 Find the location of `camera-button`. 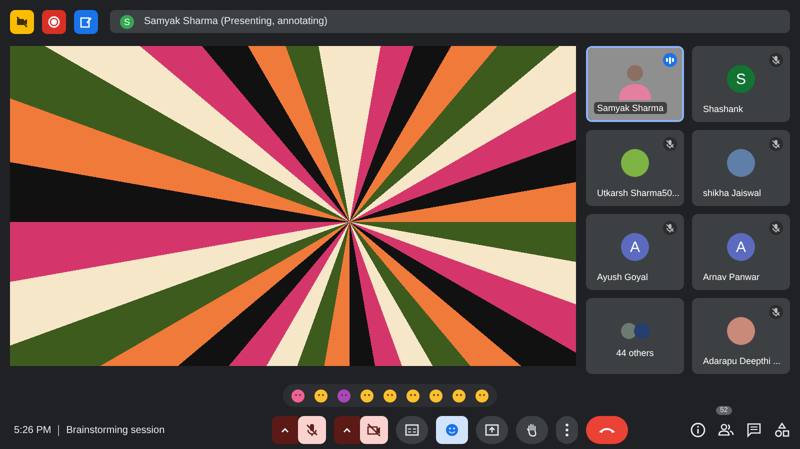

camera-button is located at coordinates (374, 430).